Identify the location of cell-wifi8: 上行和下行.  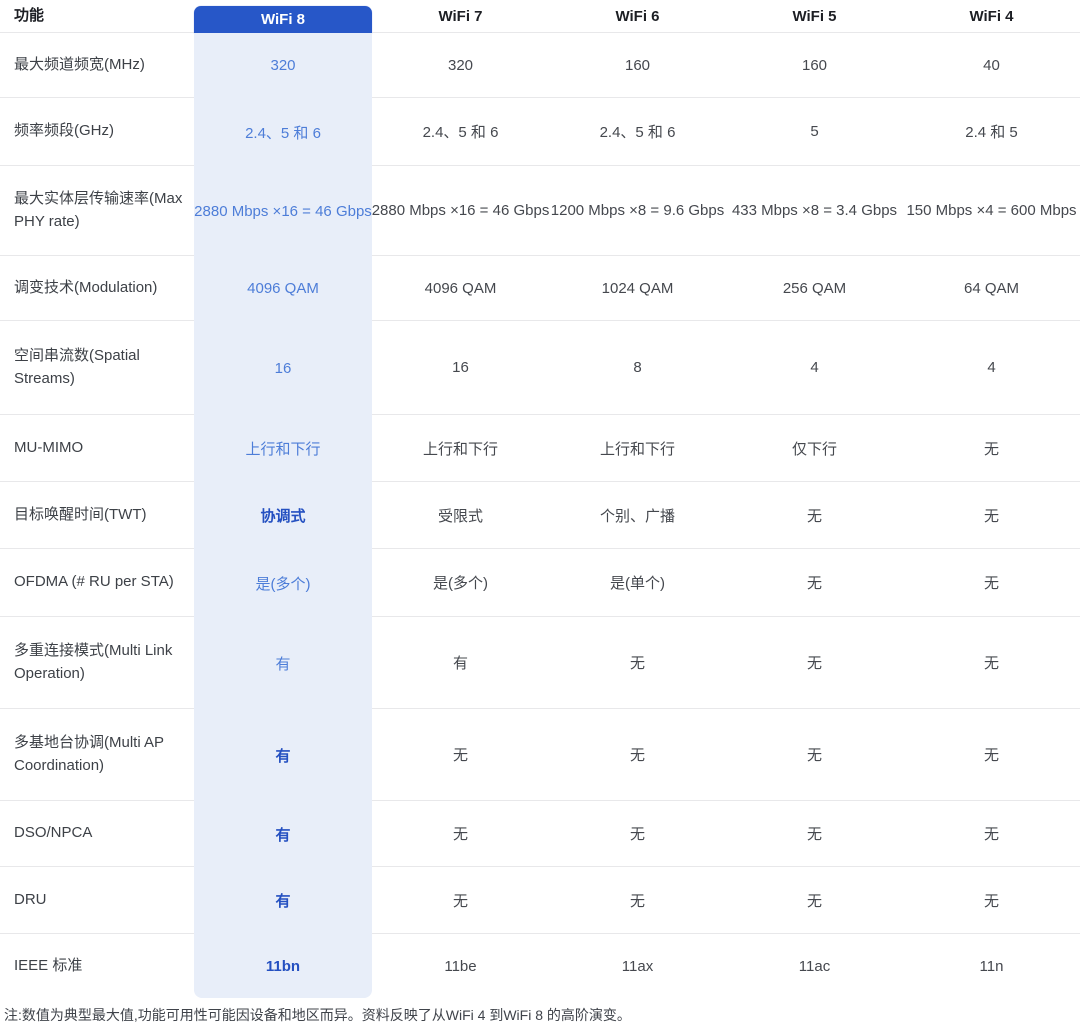
(283, 448).